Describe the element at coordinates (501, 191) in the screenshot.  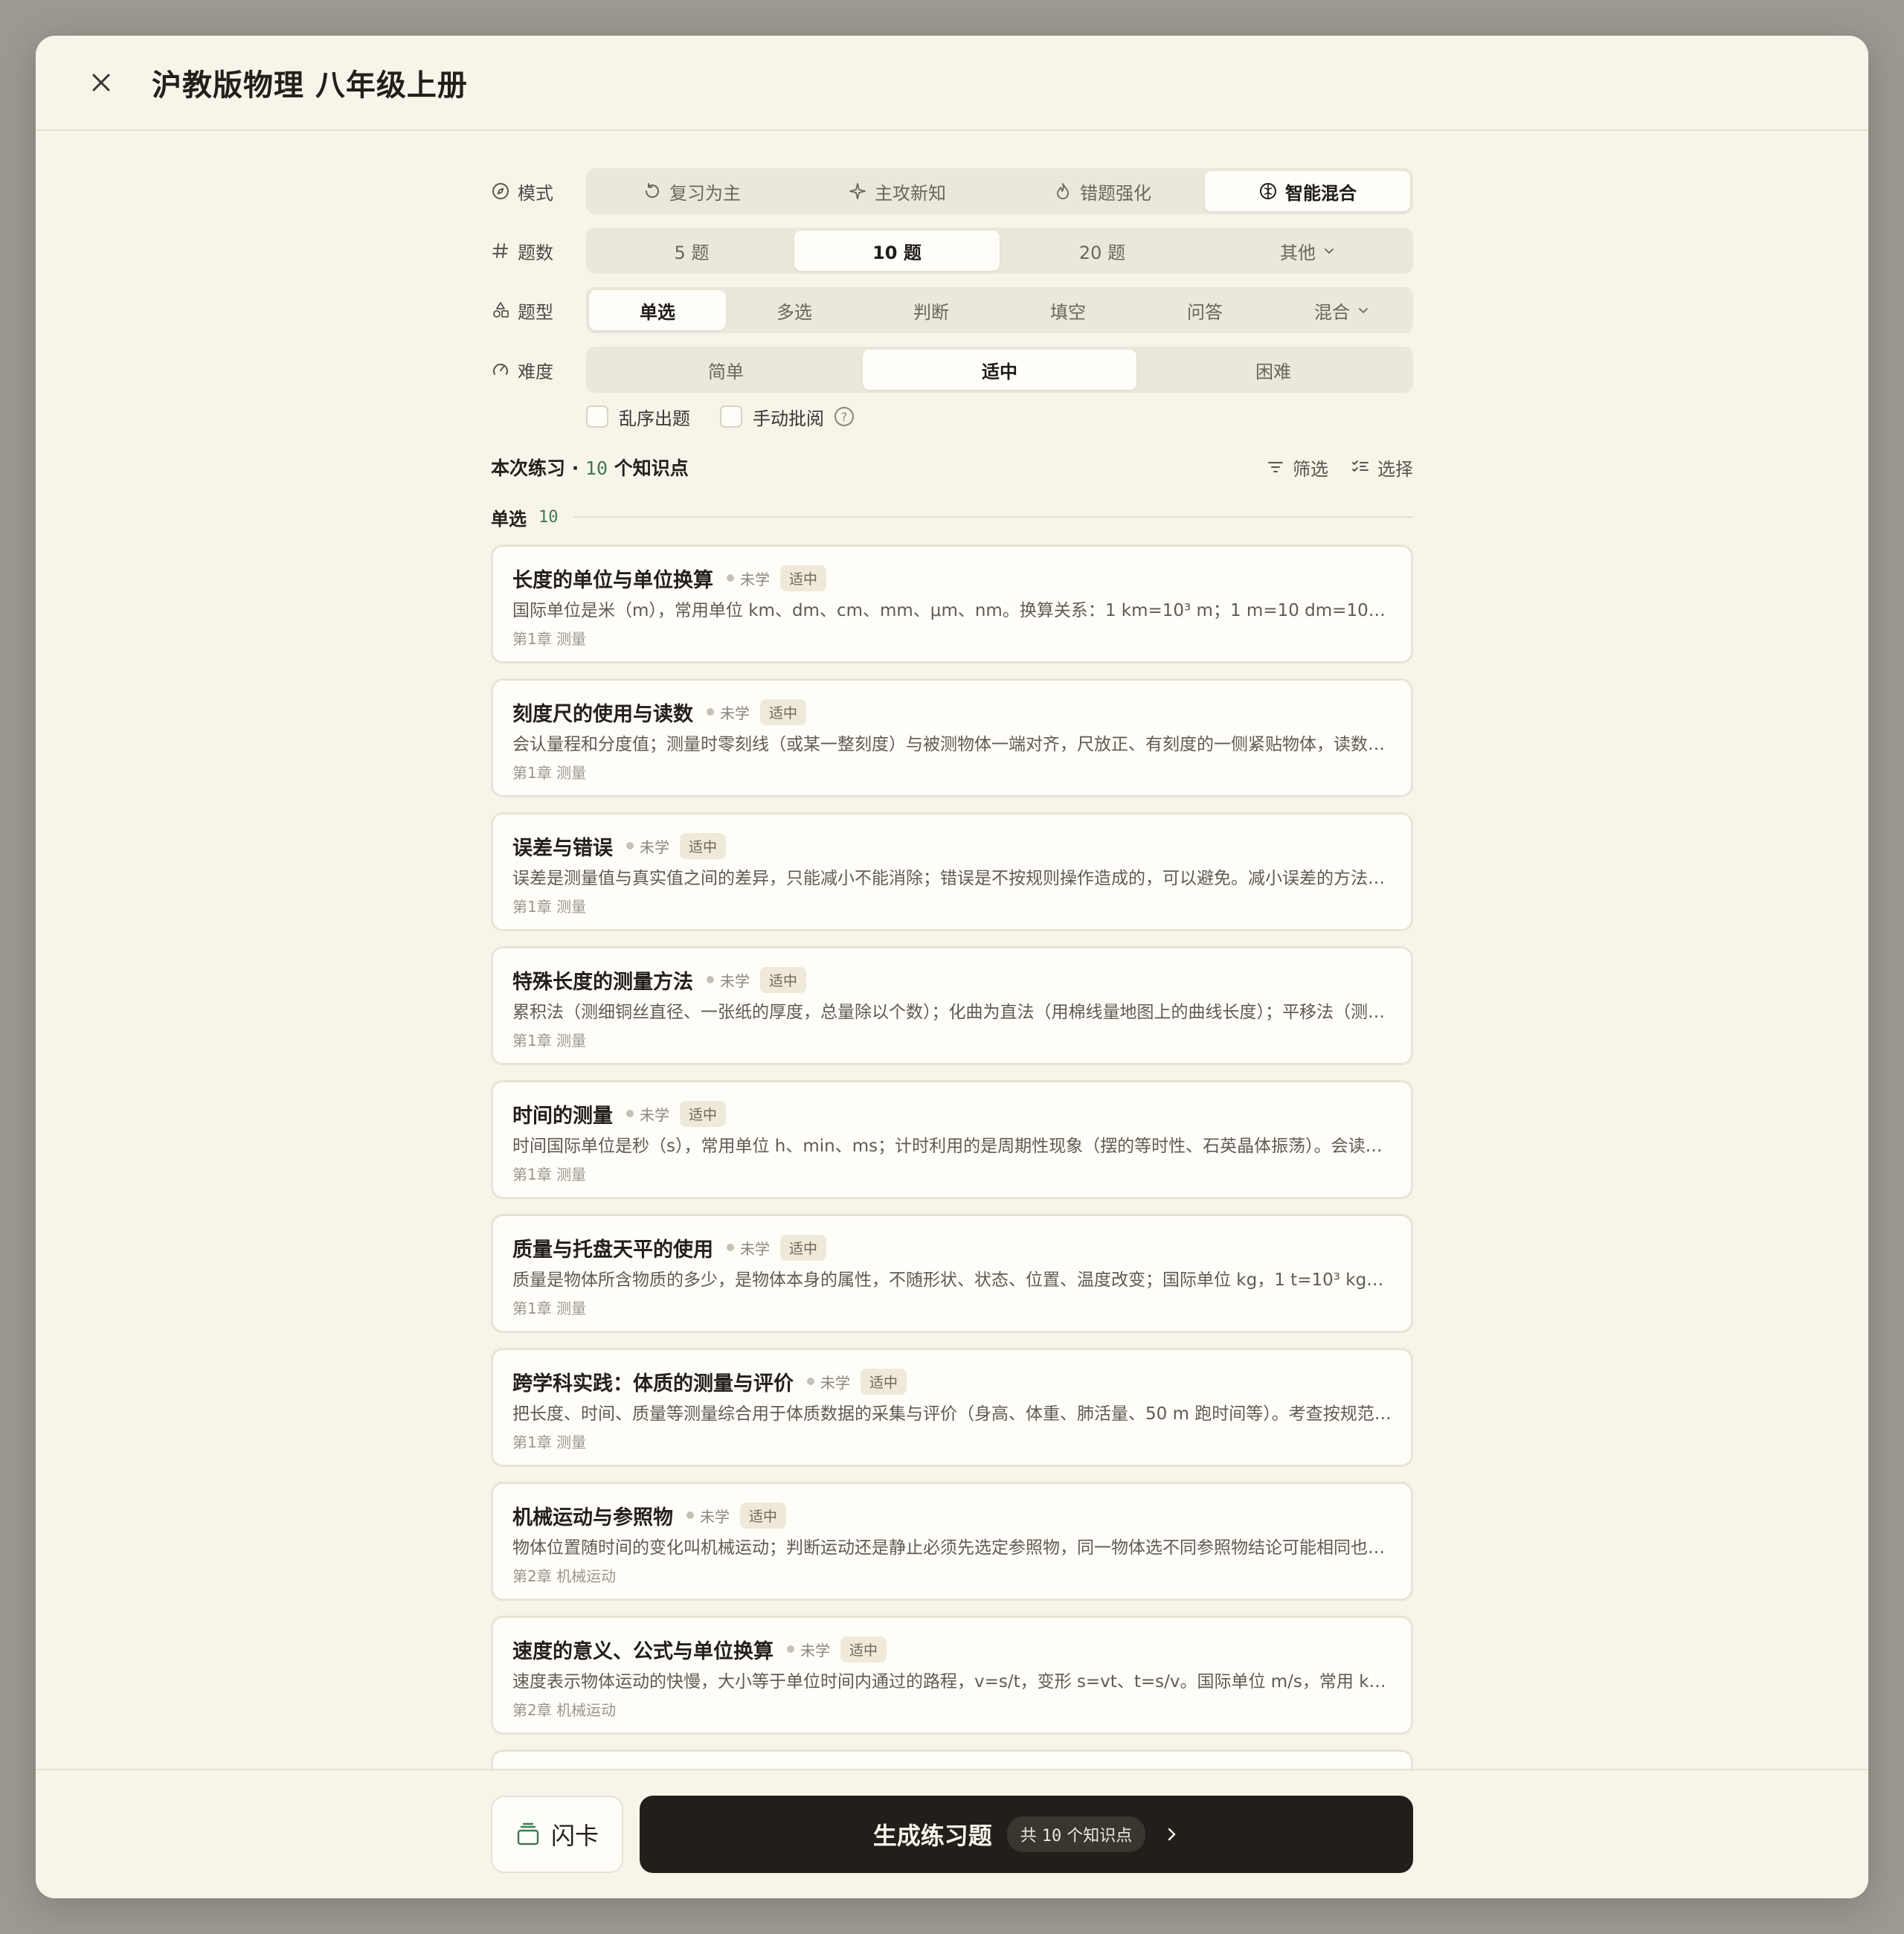
I see `compass-icon` at that location.